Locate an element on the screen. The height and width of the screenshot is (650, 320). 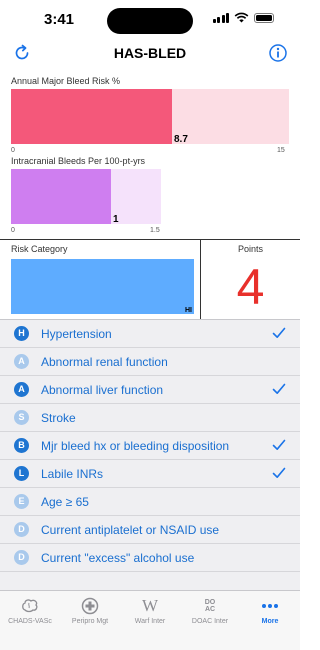
nav-bar: HAS-BLED is located at coordinates (150, 53).